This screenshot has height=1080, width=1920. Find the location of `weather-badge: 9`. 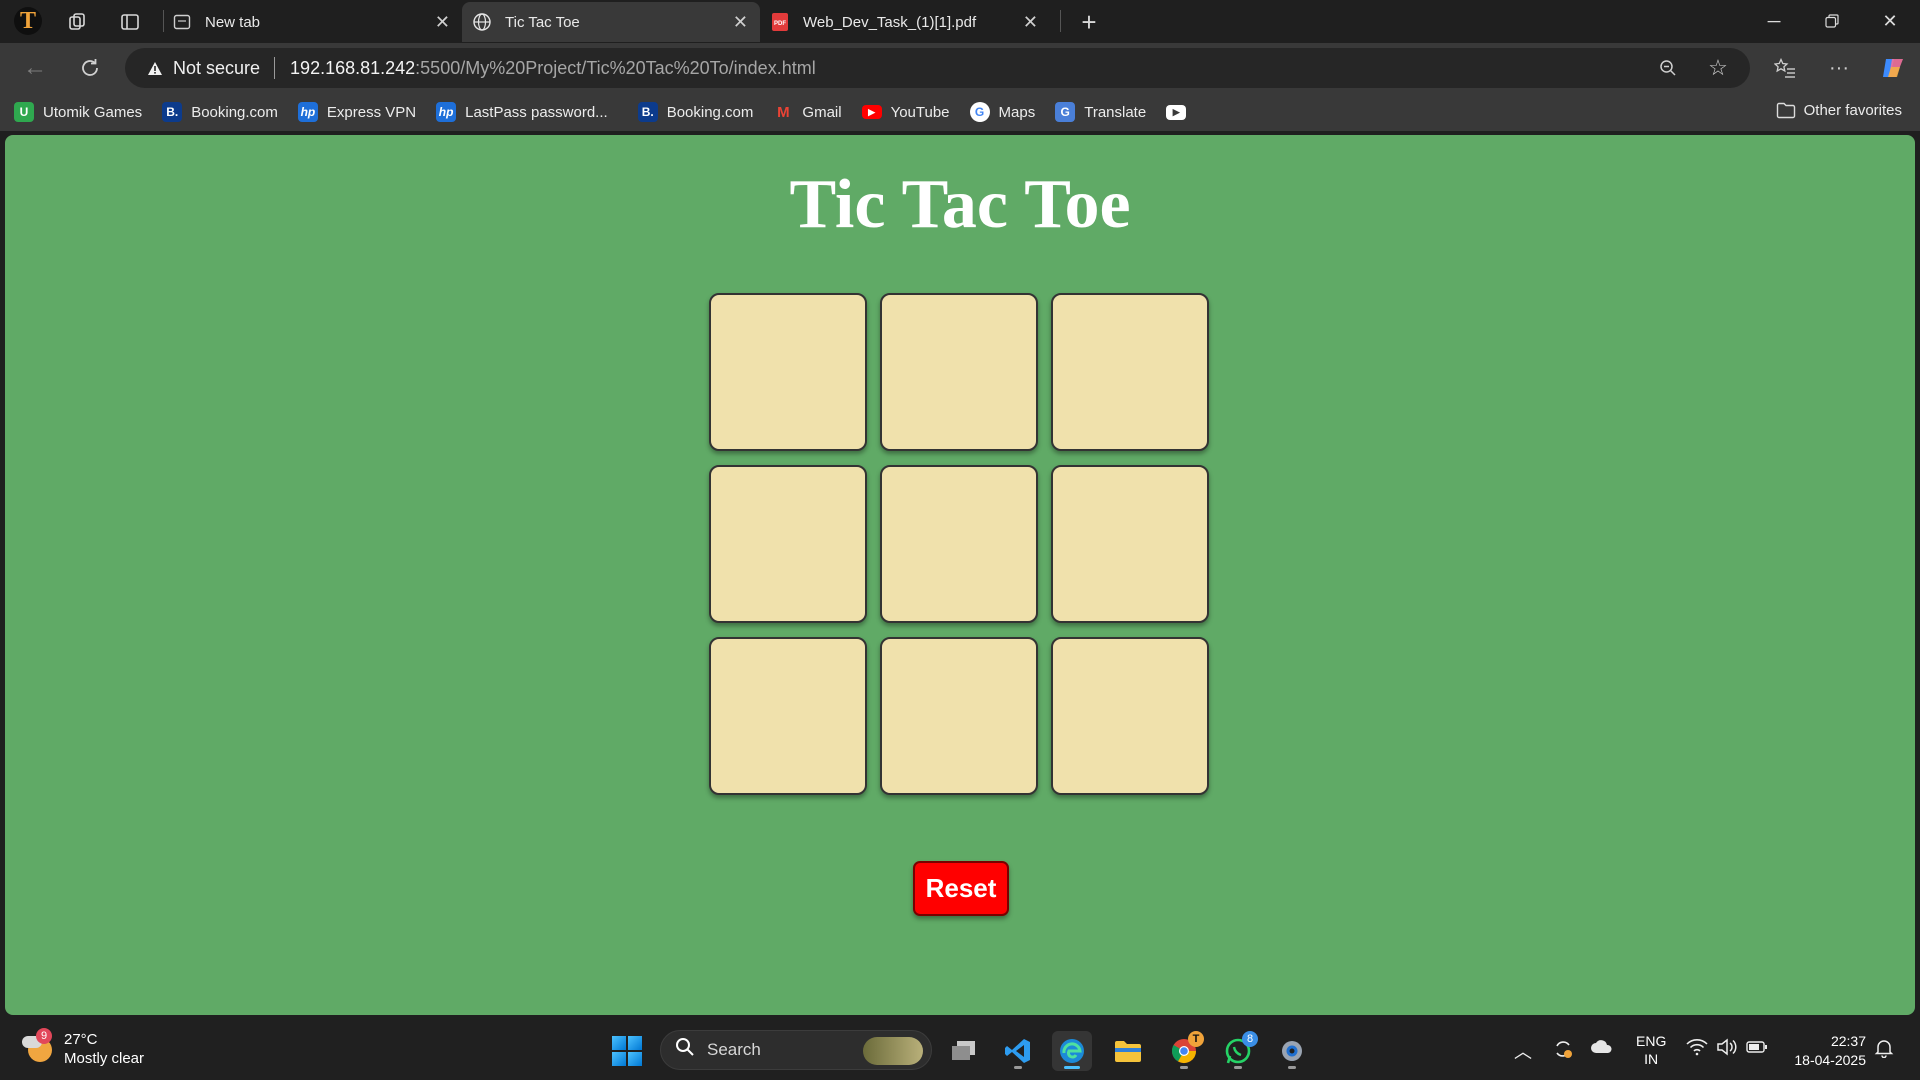

weather-badge: 9 is located at coordinates (44, 1036).